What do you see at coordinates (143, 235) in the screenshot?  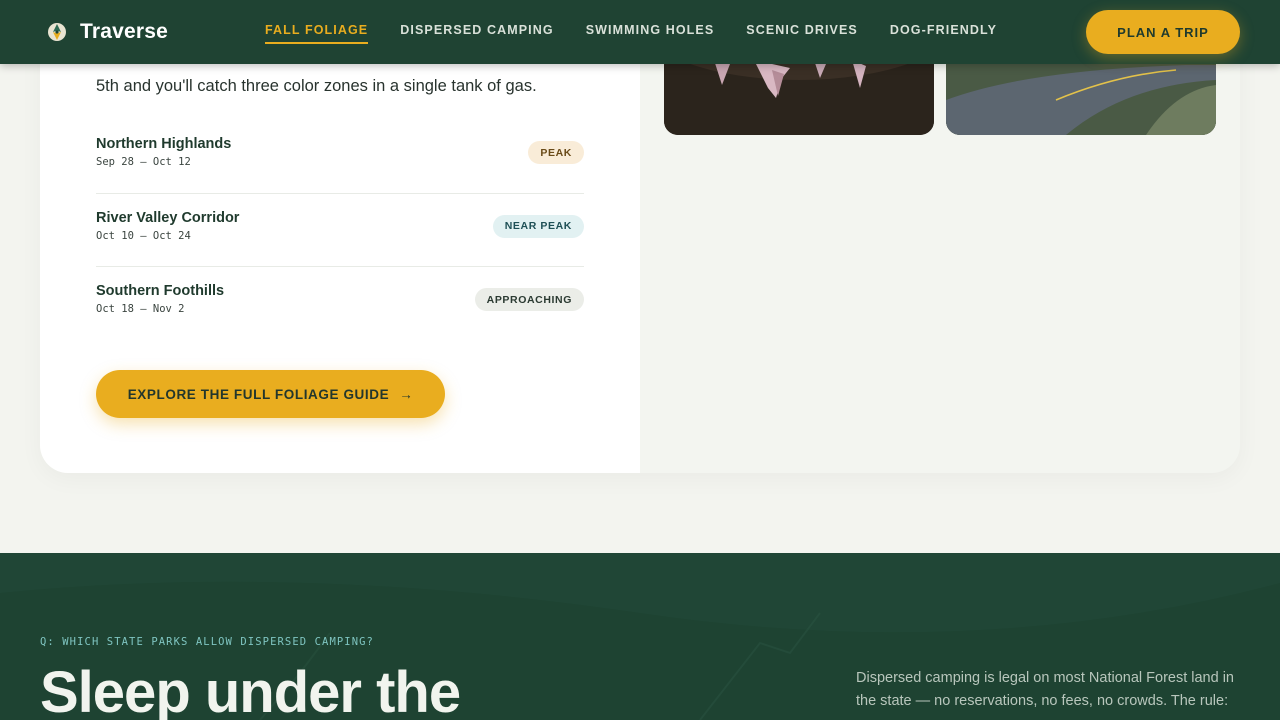 I see `zone-dates: Oct 10 – Oct 24` at bounding box center [143, 235].